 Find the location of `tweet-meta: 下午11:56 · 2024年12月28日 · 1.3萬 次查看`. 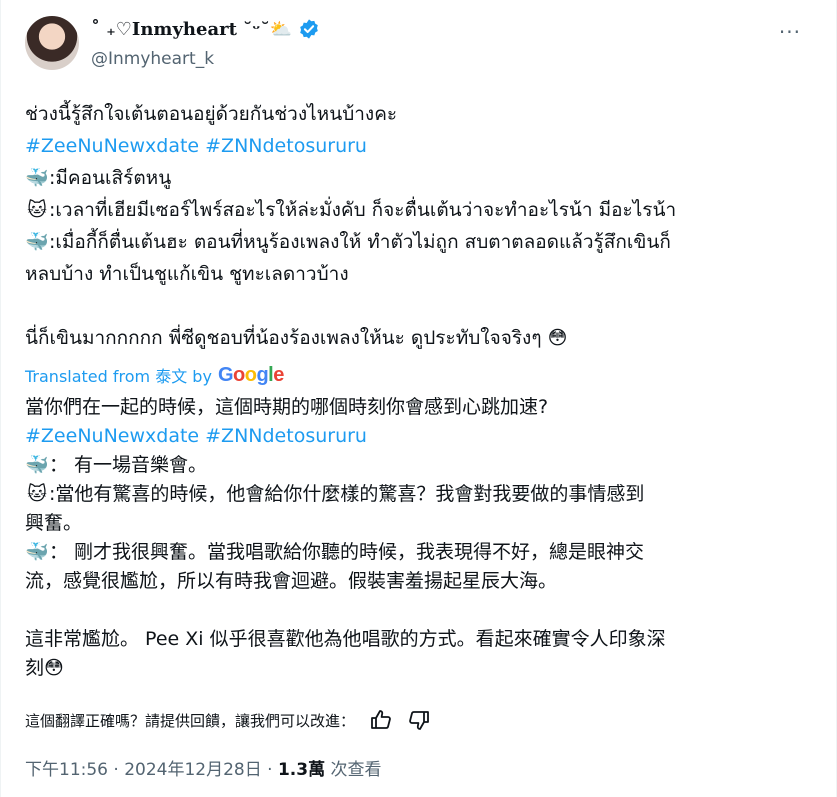

tweet-meta: 下午11:56 · 2024年12月28日 · 1.3萬 次查看 is located at coordinates (203, 767).